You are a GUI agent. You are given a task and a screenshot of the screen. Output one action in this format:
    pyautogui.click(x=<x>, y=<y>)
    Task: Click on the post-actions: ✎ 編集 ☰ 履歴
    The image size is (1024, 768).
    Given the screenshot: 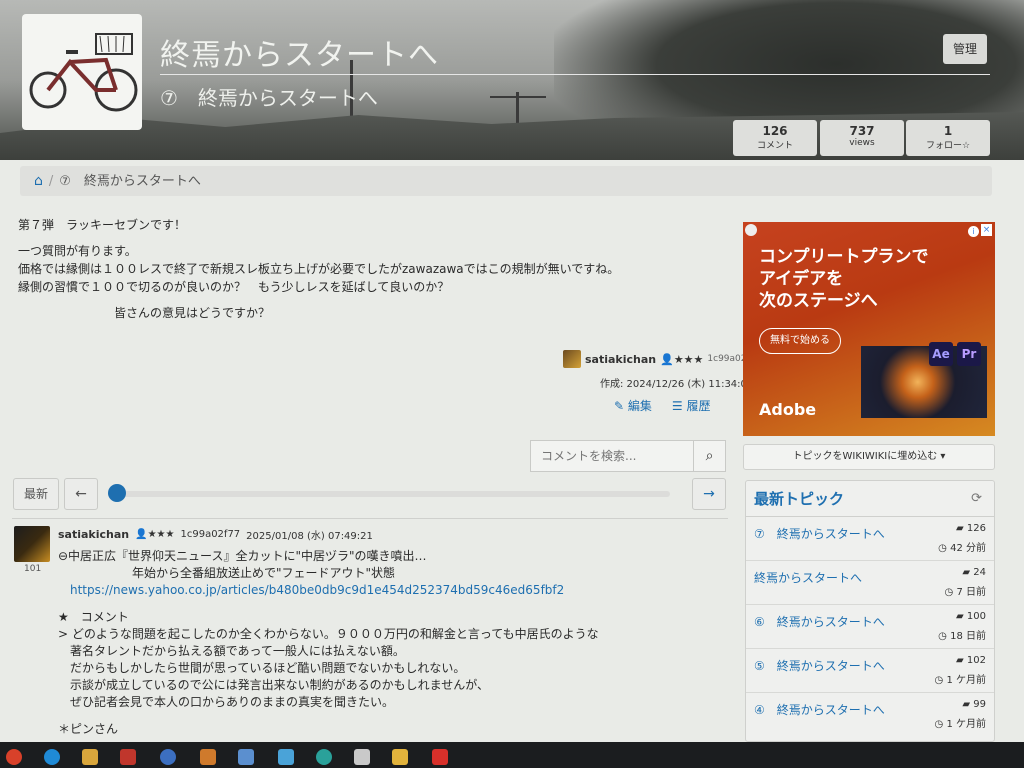 What is the action you would take?
    pyautogui.click(x=662, y=405)
    